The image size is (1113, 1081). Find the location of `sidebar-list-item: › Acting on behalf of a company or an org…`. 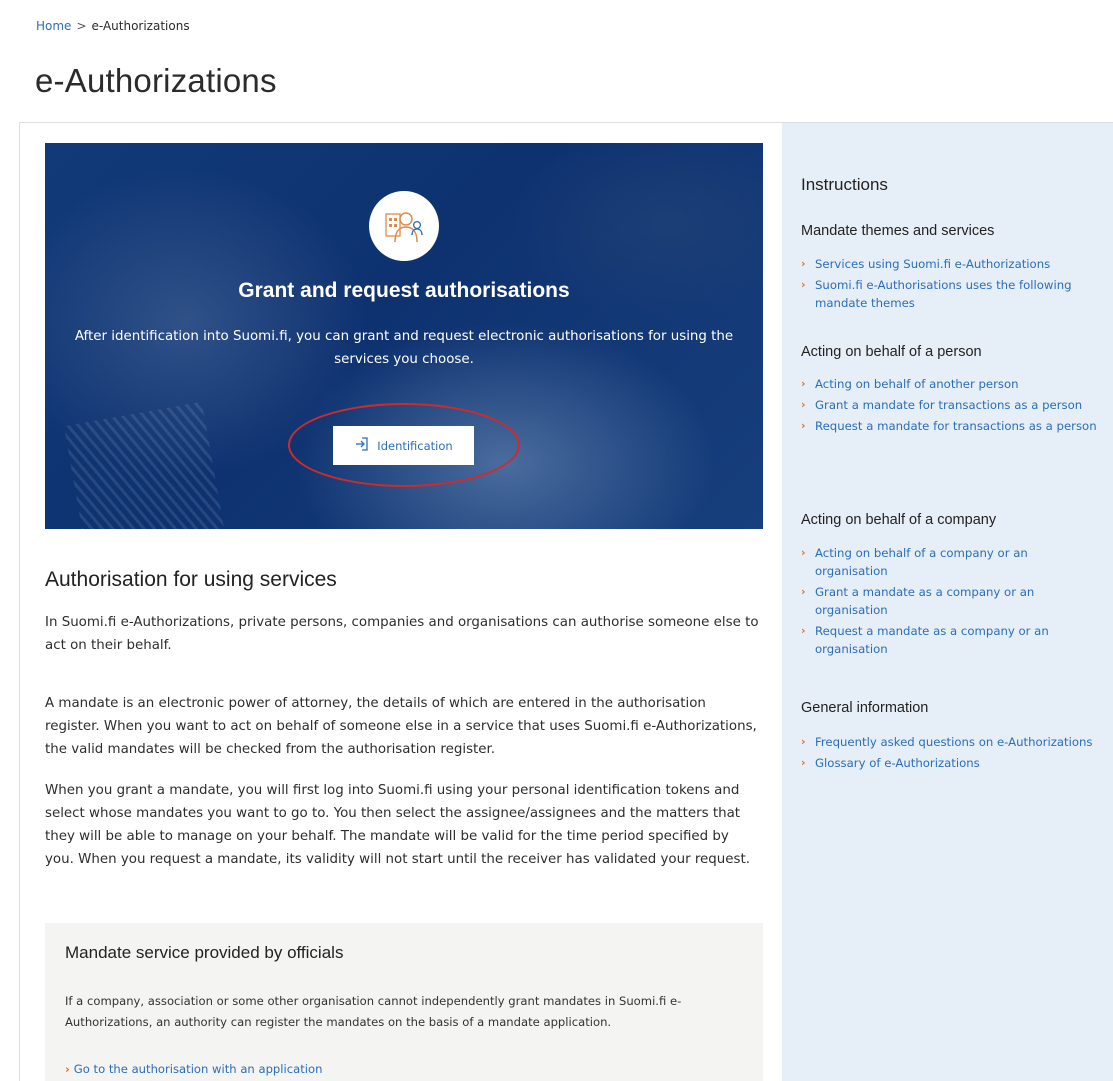

sidebar-list-item: › Acting on behalf of a company or an org… is located at coordinates (951, 562).